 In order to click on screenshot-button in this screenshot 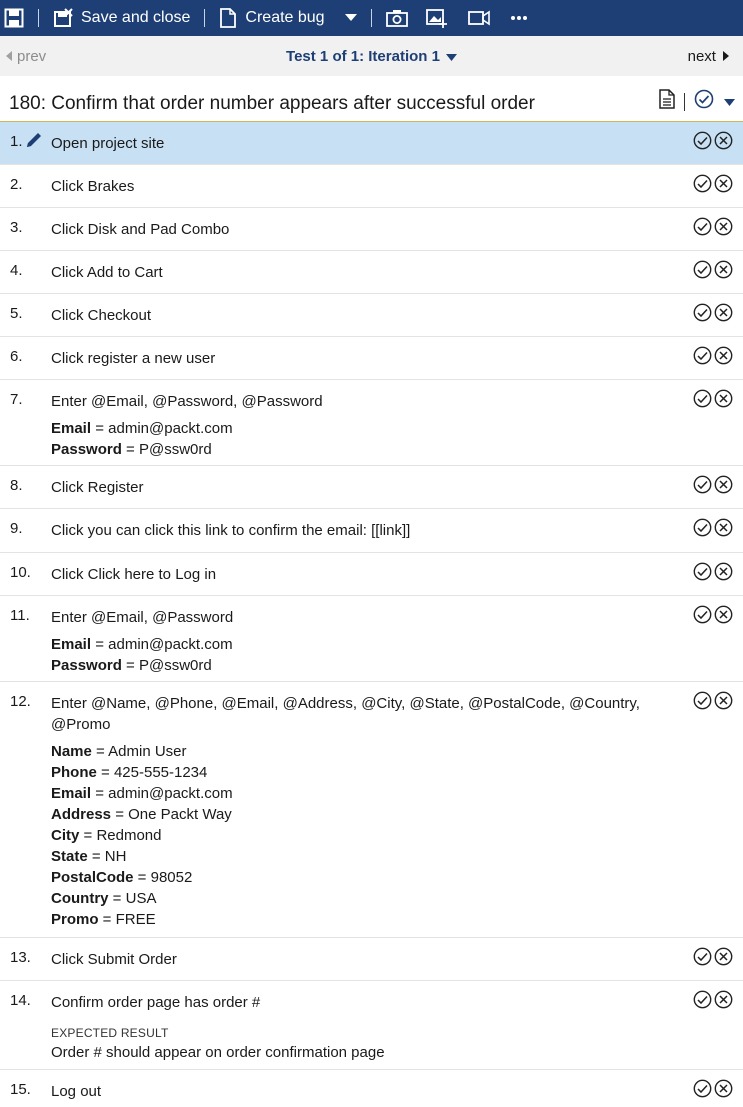, I will do `click(397, 18)`.